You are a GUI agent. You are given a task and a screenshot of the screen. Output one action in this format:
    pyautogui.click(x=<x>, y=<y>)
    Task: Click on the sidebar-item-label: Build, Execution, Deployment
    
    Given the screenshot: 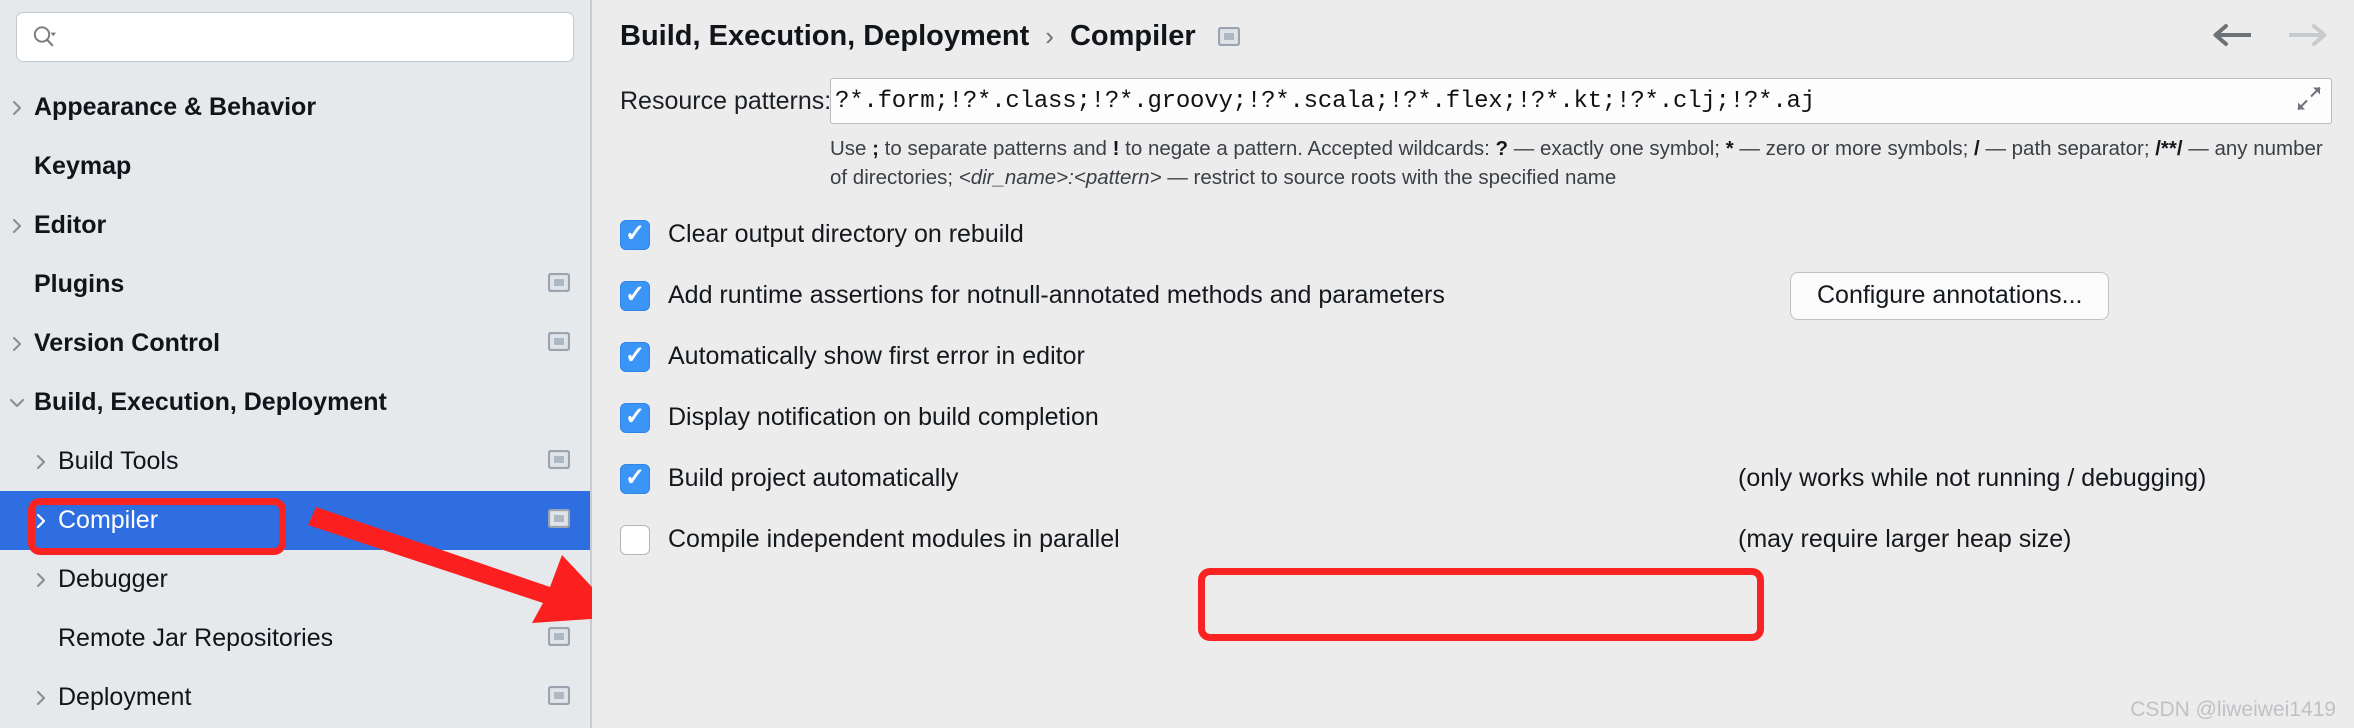 What is the action you would take?
    pyautogui.click(x=210, y=402)
    